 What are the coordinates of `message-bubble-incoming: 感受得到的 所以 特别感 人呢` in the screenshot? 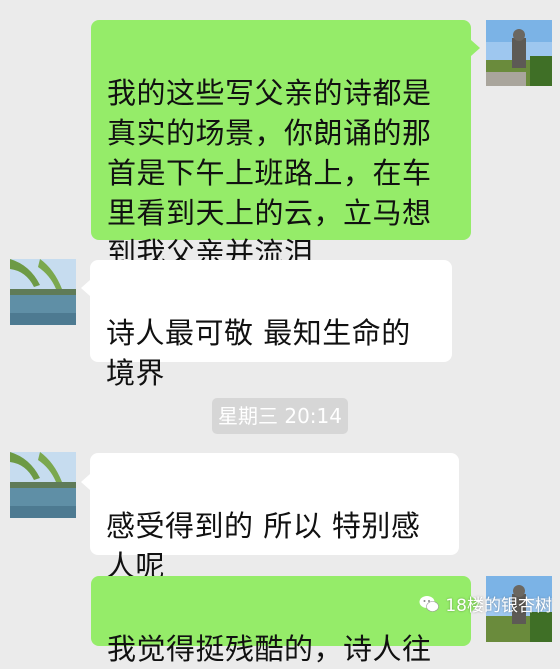 It's located at (274, 518).